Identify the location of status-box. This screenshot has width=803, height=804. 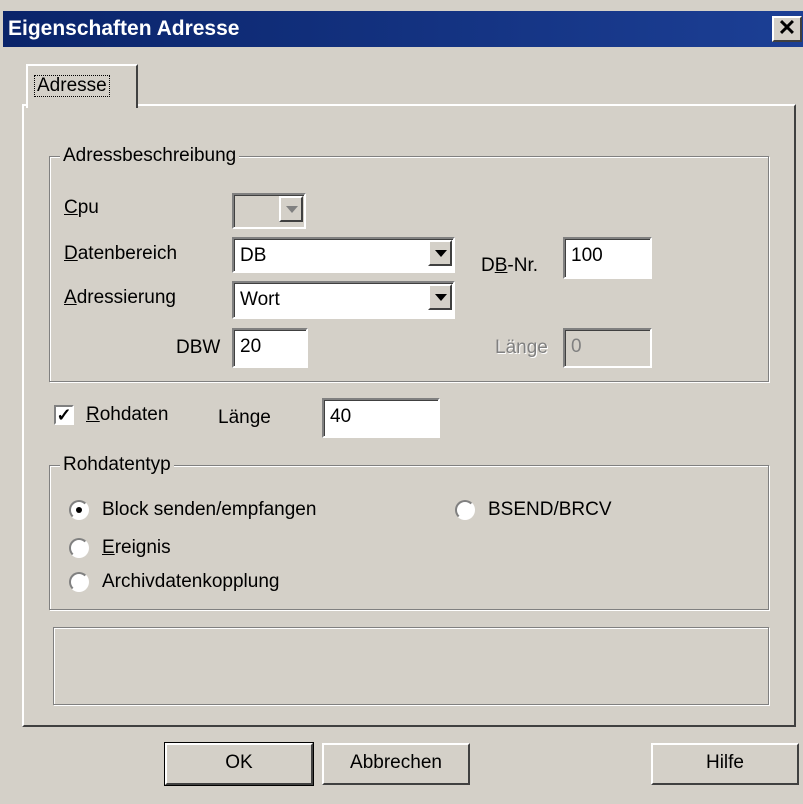
(411, 666).